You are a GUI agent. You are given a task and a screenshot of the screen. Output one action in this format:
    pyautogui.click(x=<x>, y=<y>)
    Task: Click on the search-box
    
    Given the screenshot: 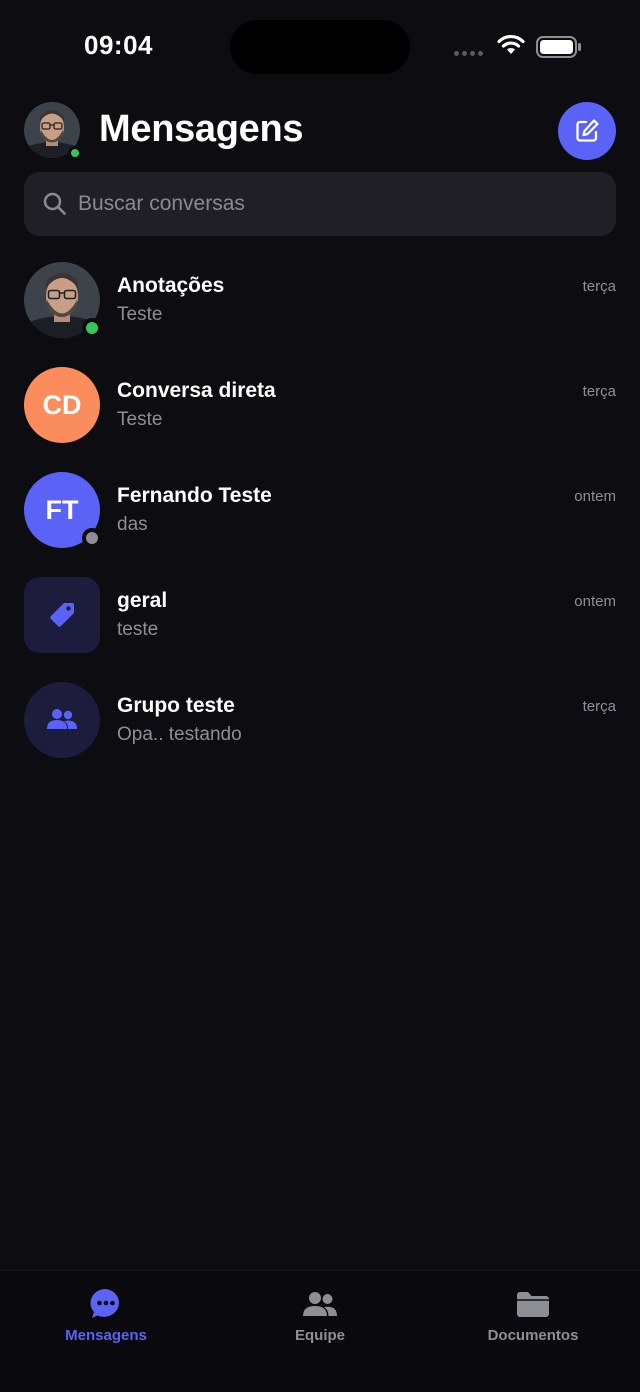 What is the action you would take?
    pyautogui.click(x=320, y=204)
    